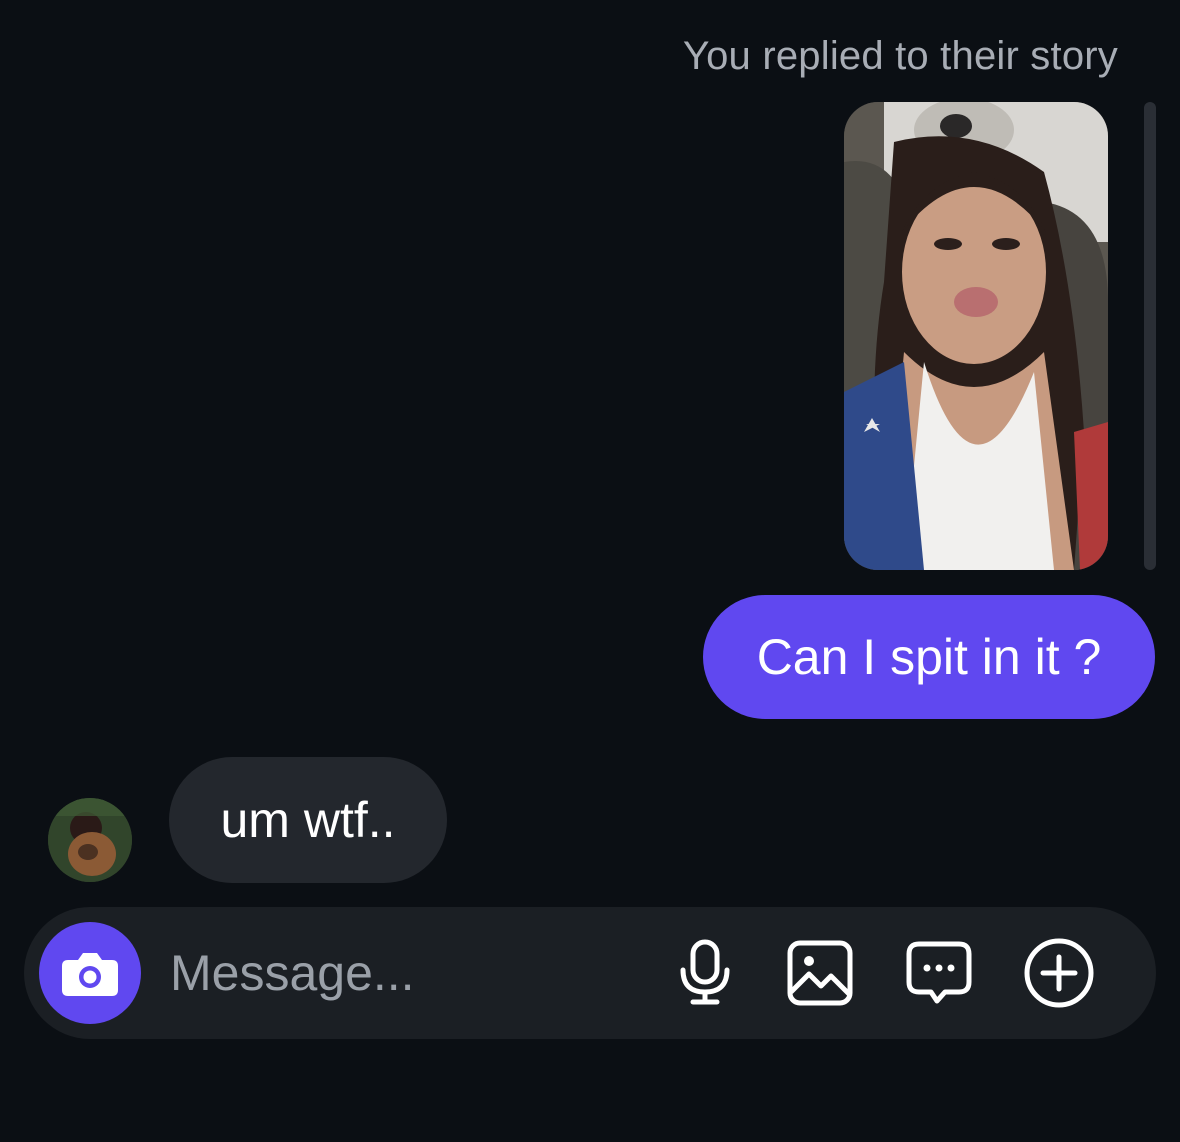 Image resolution: width=1180 pixels, height=1142 pixels. I want to click on sticker-chat-button, so click(939, 973).